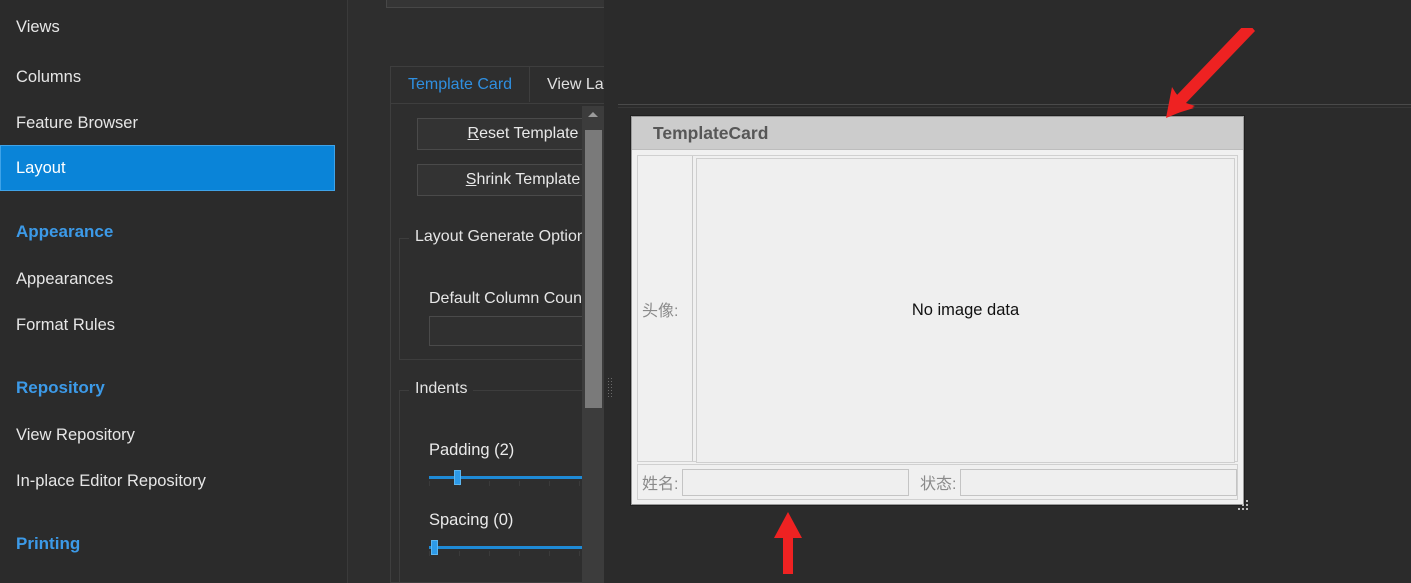 The width and height of the screenshot is (1411, 583). I want to click on scrollbar-thumb, so click(593, 269).